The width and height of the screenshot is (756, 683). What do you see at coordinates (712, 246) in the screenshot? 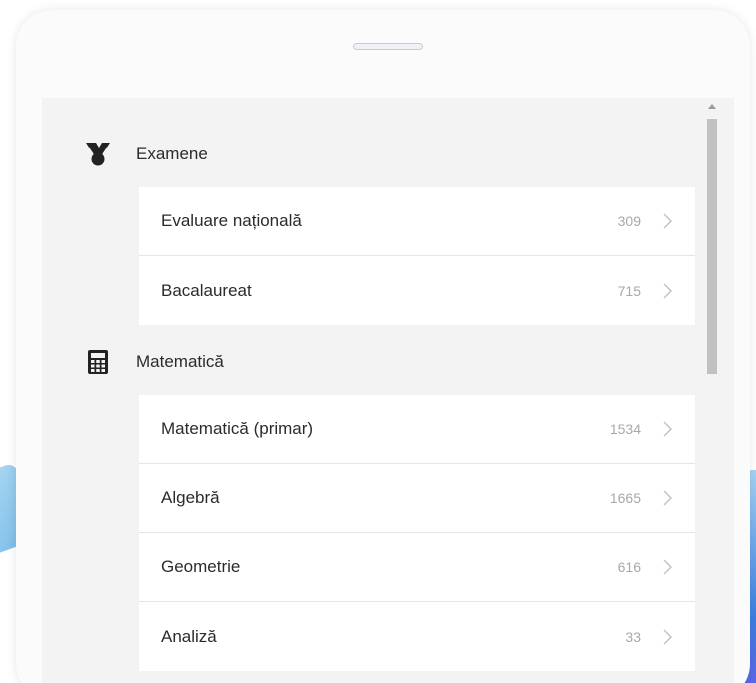
I see `scrollbar-thumb` at bounding box center [712, 246].